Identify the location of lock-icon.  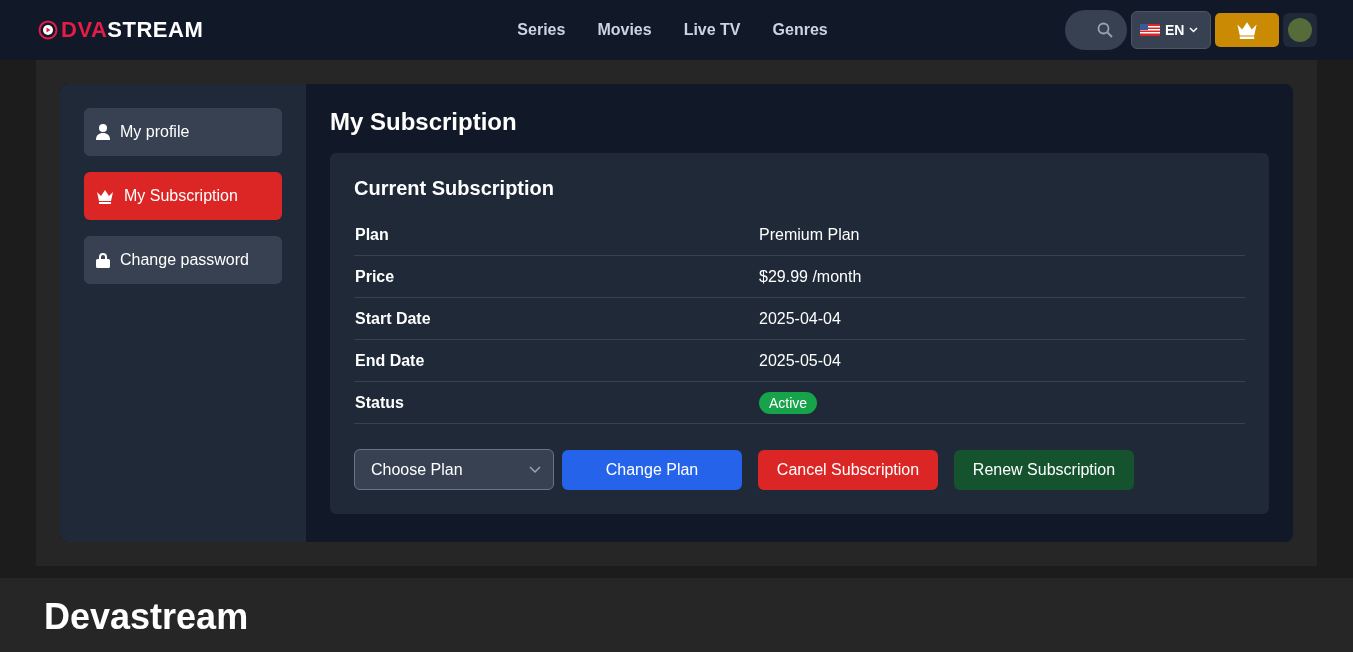
(103, 260).